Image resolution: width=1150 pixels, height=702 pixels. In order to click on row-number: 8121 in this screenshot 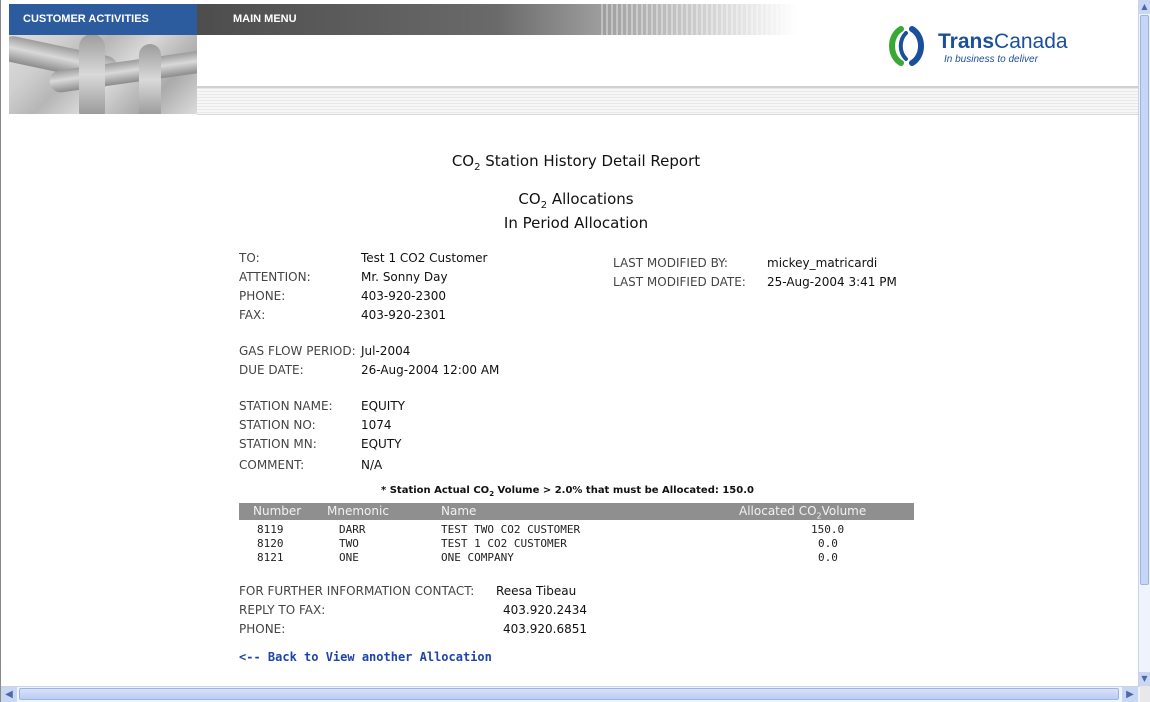, I will do `click(270, 557)`.